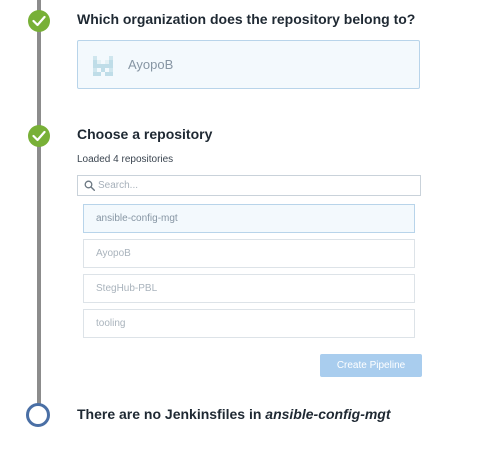  I want to click on create-pipeline-button: Create Pipeline, so click(371, 365).